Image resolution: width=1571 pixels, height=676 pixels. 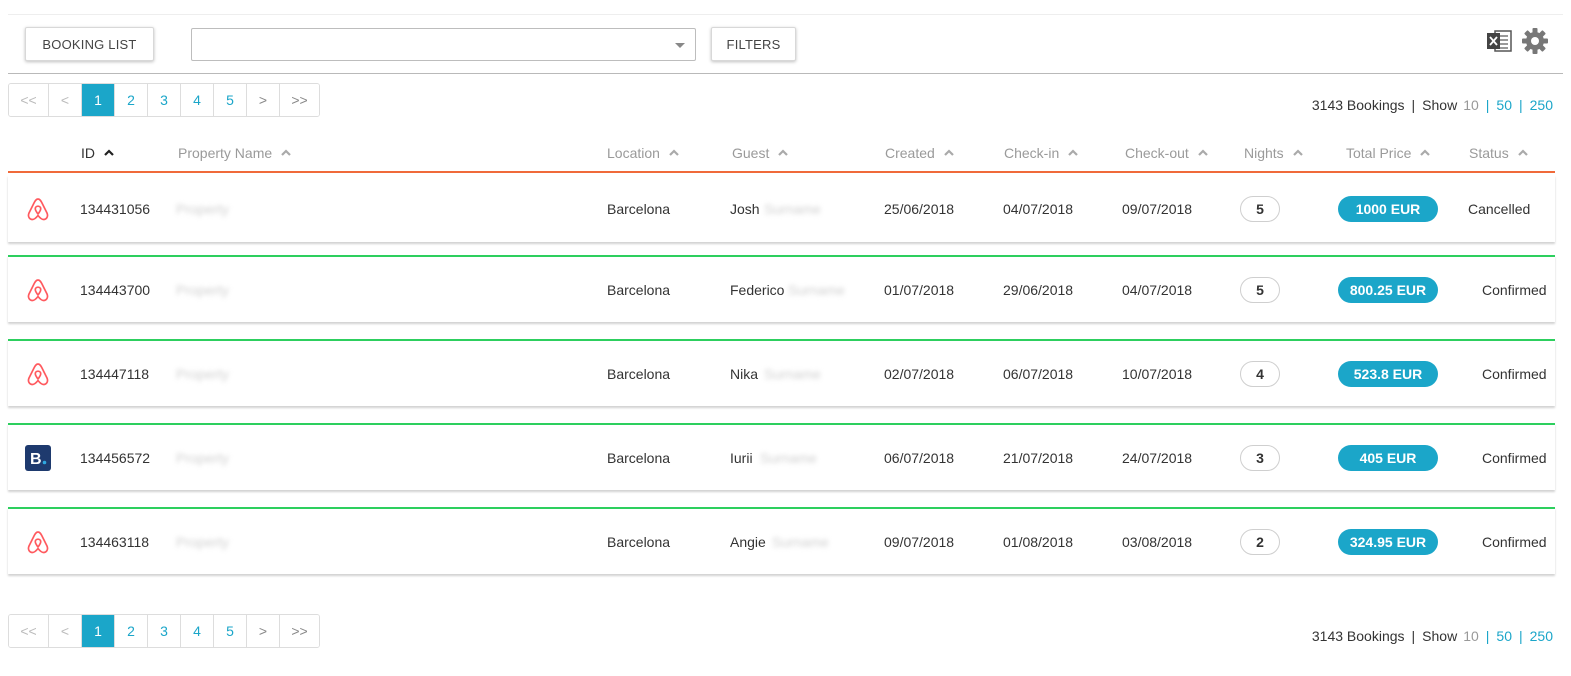 I want to click on booking-count: 3143 Bookings, so click(x=1358, y=636).